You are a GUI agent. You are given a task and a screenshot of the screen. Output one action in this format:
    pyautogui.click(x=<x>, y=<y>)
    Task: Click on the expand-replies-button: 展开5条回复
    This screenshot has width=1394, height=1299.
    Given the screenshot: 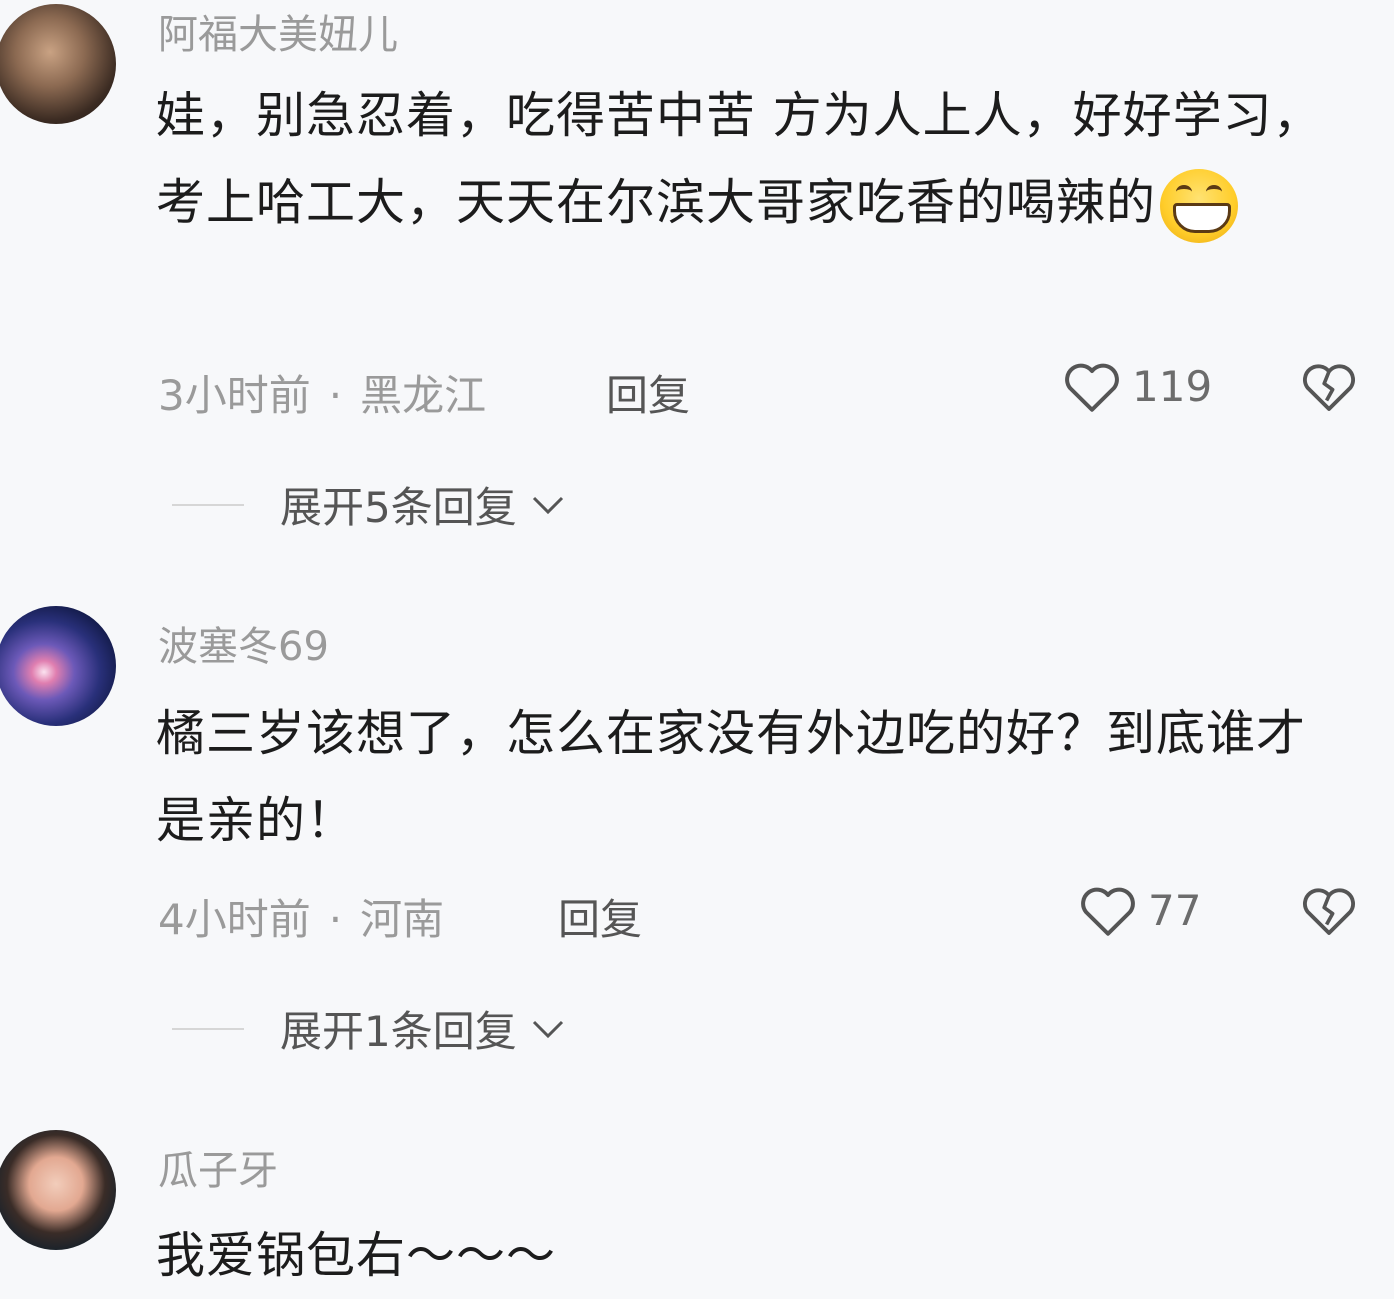 What is the action you would take?
    pyautogui.click(x=368, y=504)
    